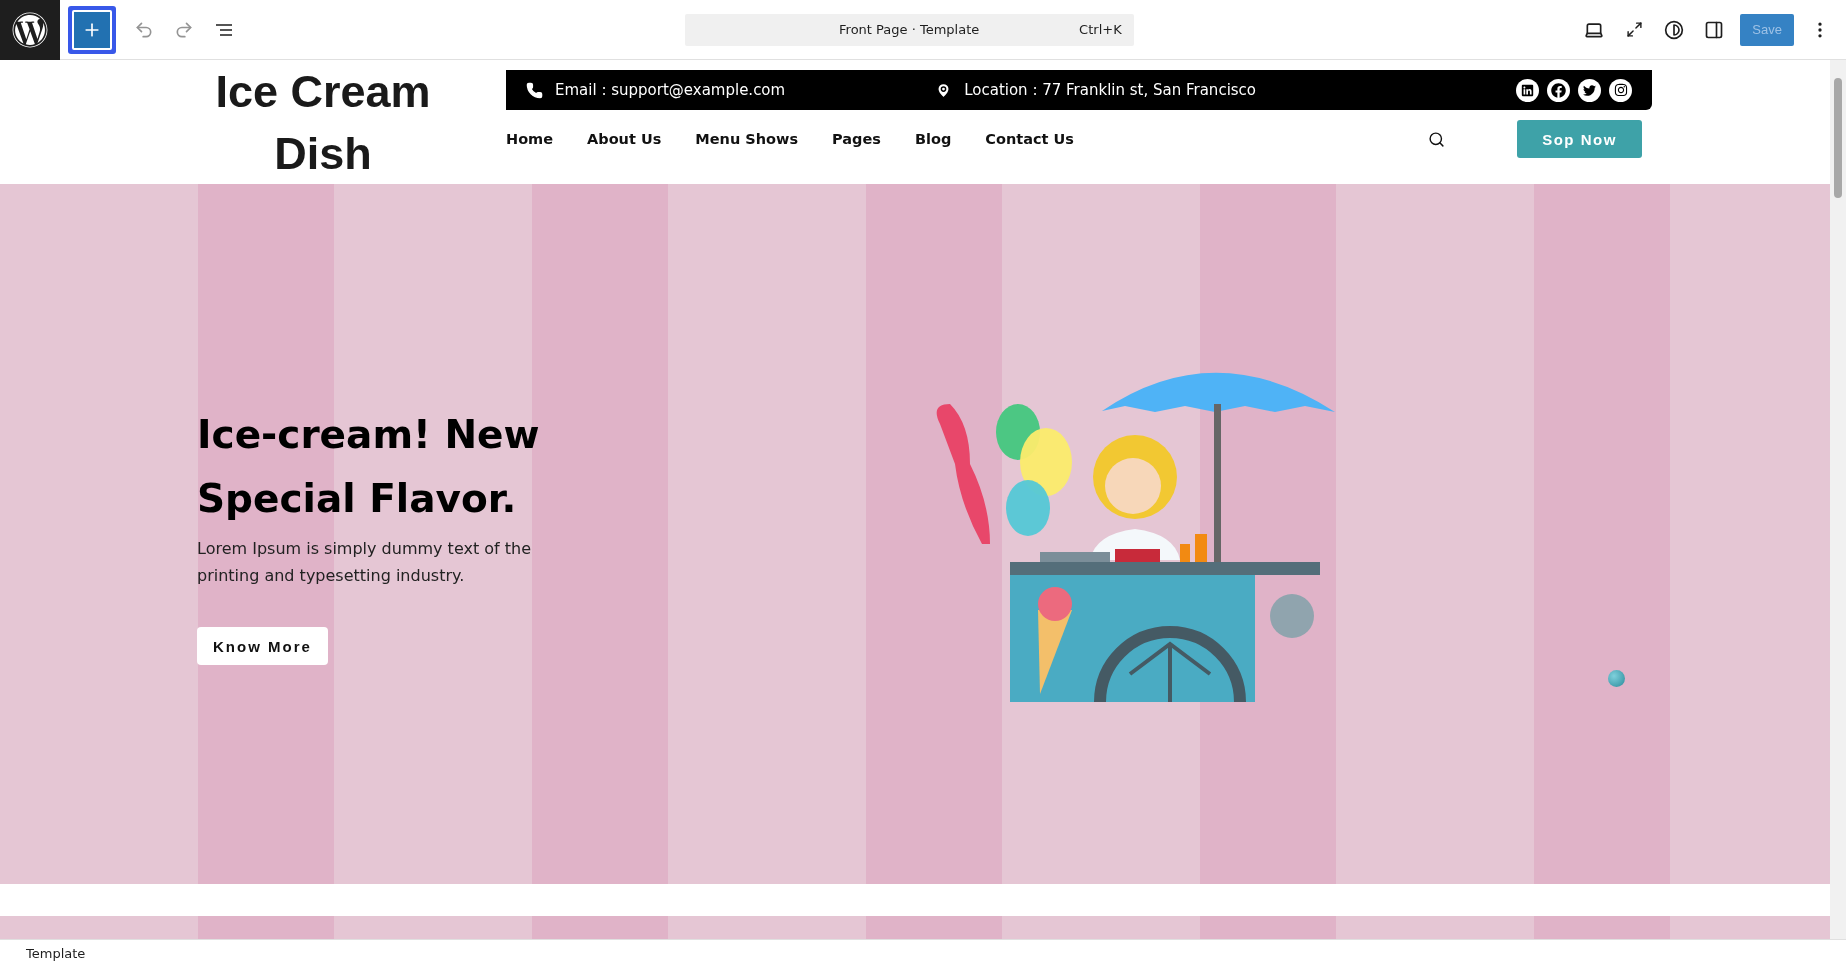 This screenshot has width=1846, height=966. I want to click on command-bar: Front Page · Template Ctrl+K, so click(909, 29).